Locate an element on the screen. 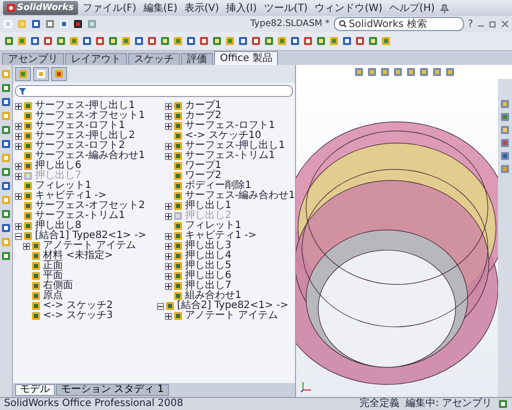 This screenshot has height=410, width=512. tree-item: ボディー削除1 is located at coordinates (218, 186).